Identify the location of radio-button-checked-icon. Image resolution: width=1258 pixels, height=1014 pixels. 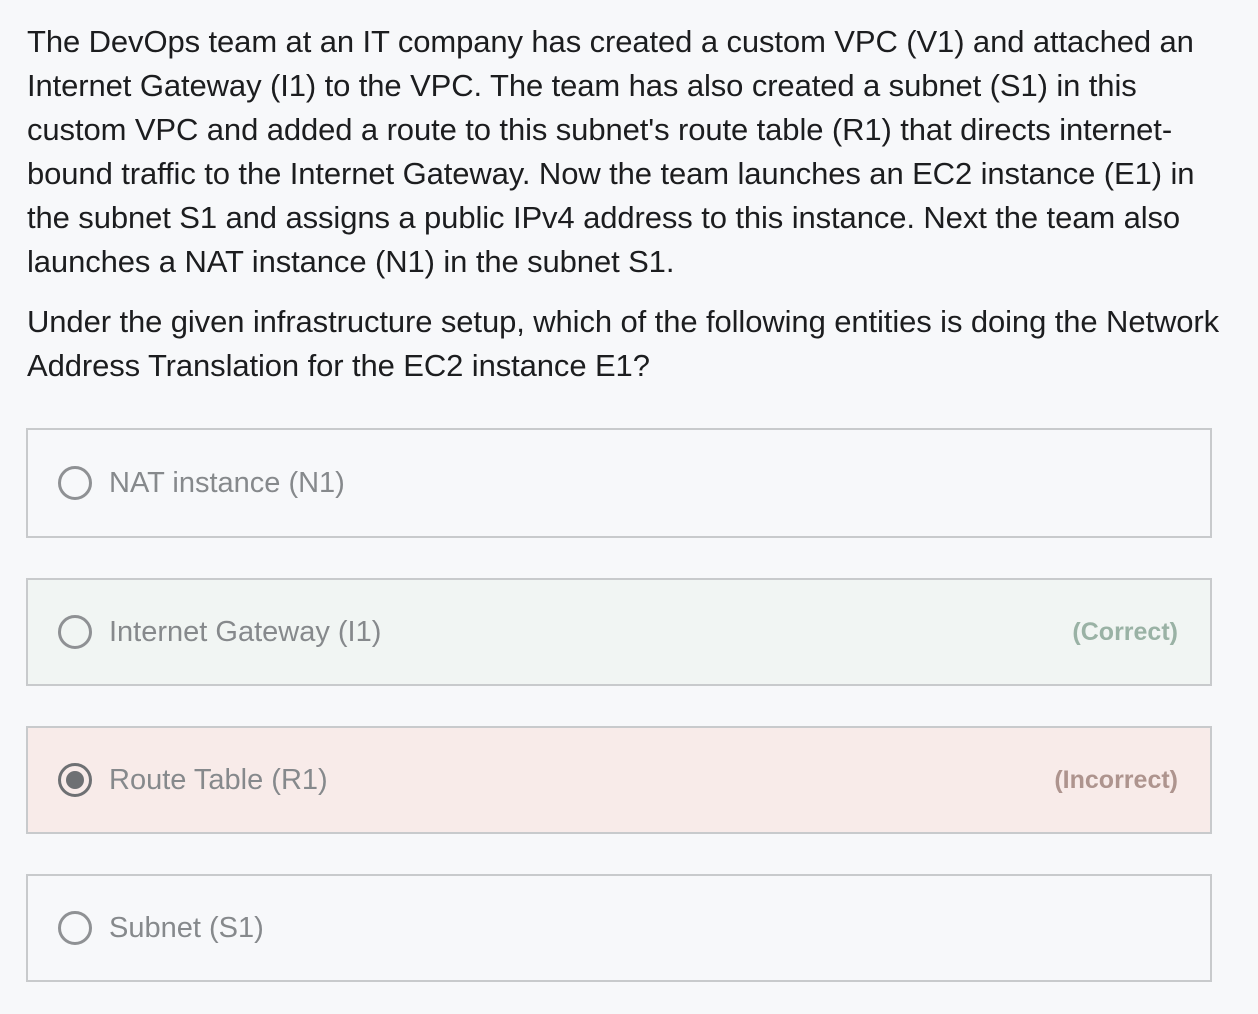
(75, 780).